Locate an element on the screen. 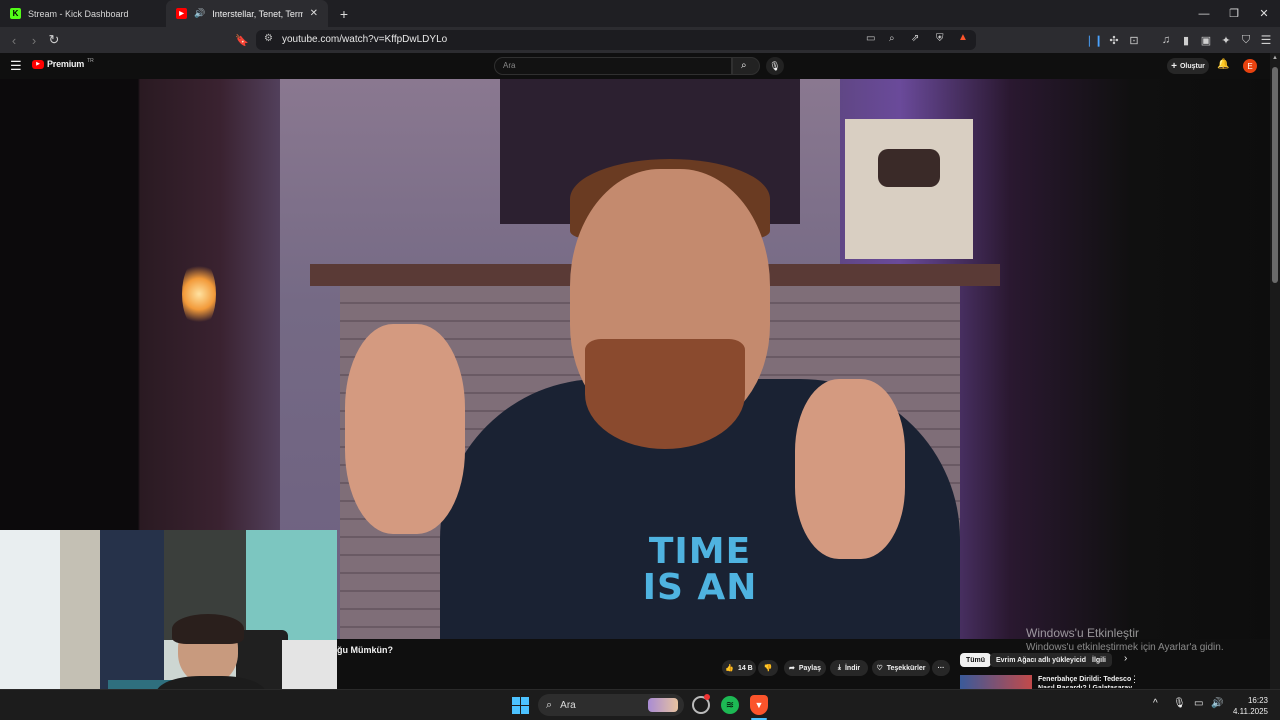 This screenshot has width=1280, height=720. tab-title: Stream - Kick Dashboard is located at coordinates (78, 13).